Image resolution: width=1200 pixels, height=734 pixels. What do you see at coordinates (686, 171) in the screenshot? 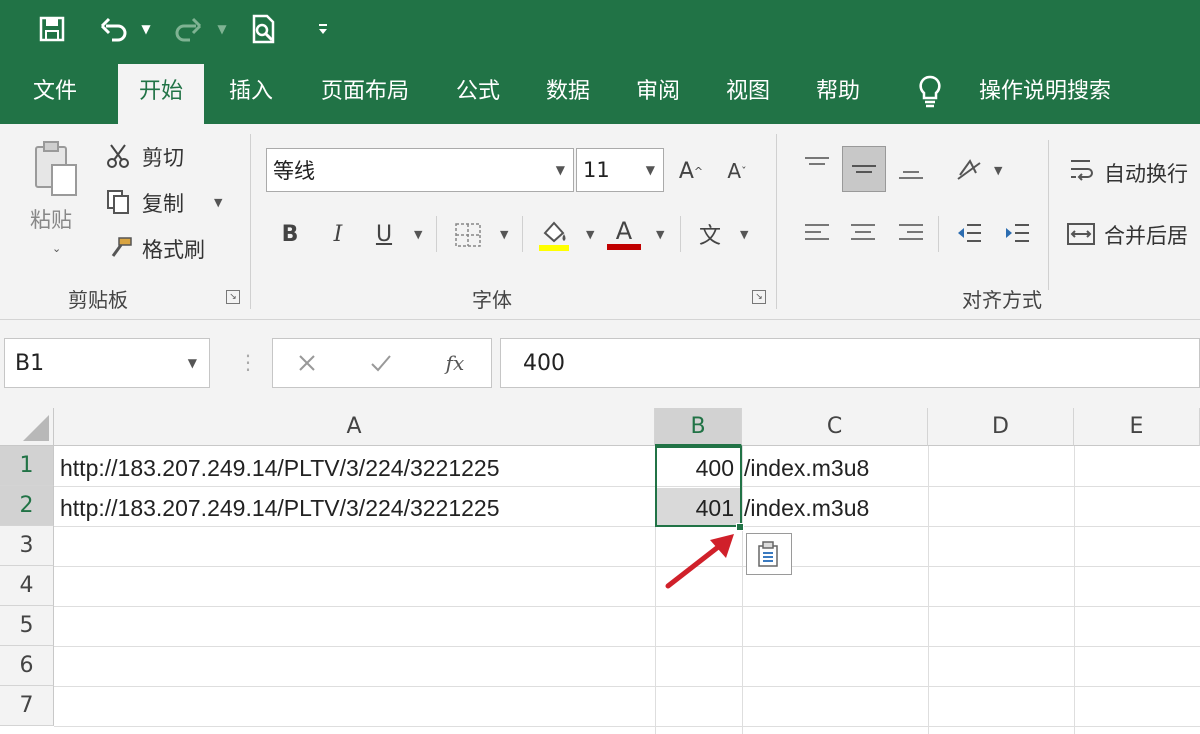
I see `grow-font-label: A` at bounding box center [686, 171].